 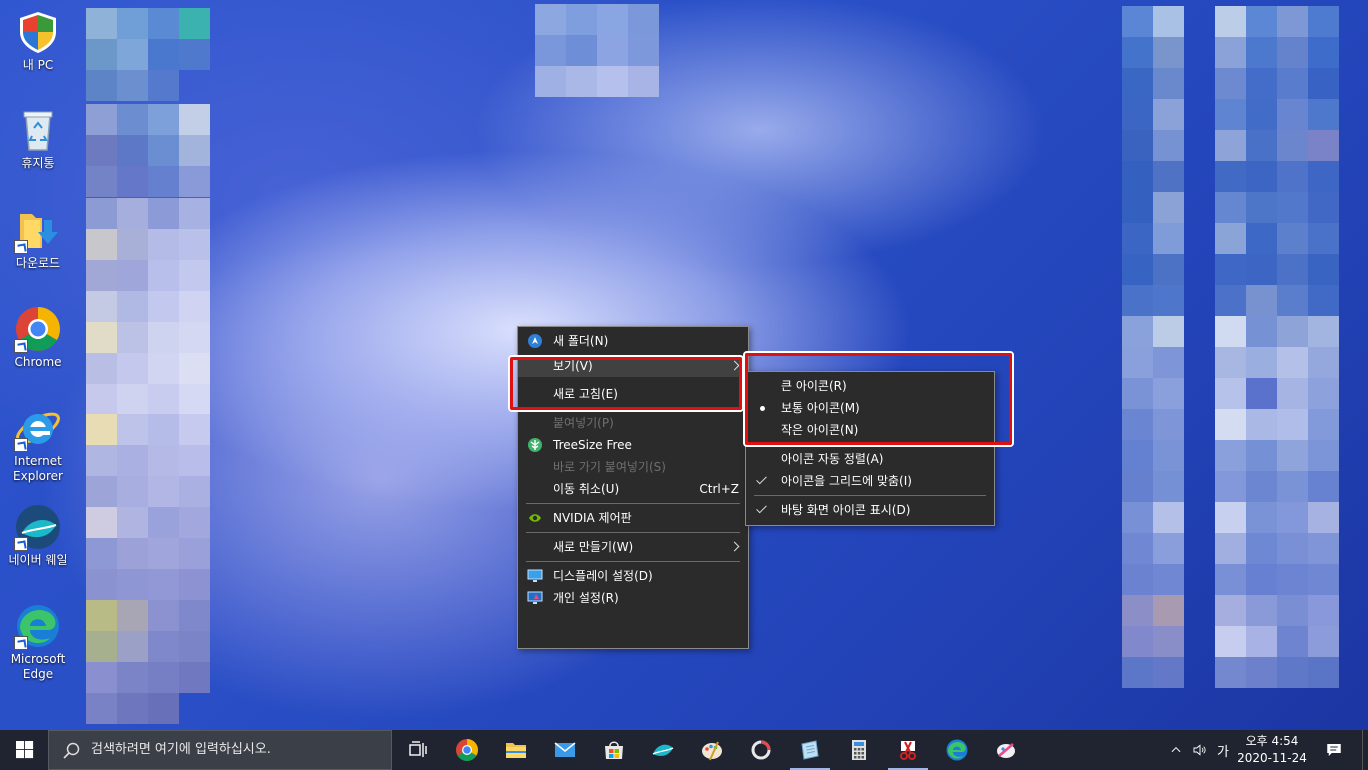 I want to click on taskbar-app-ring, so click(x=761, y=750).